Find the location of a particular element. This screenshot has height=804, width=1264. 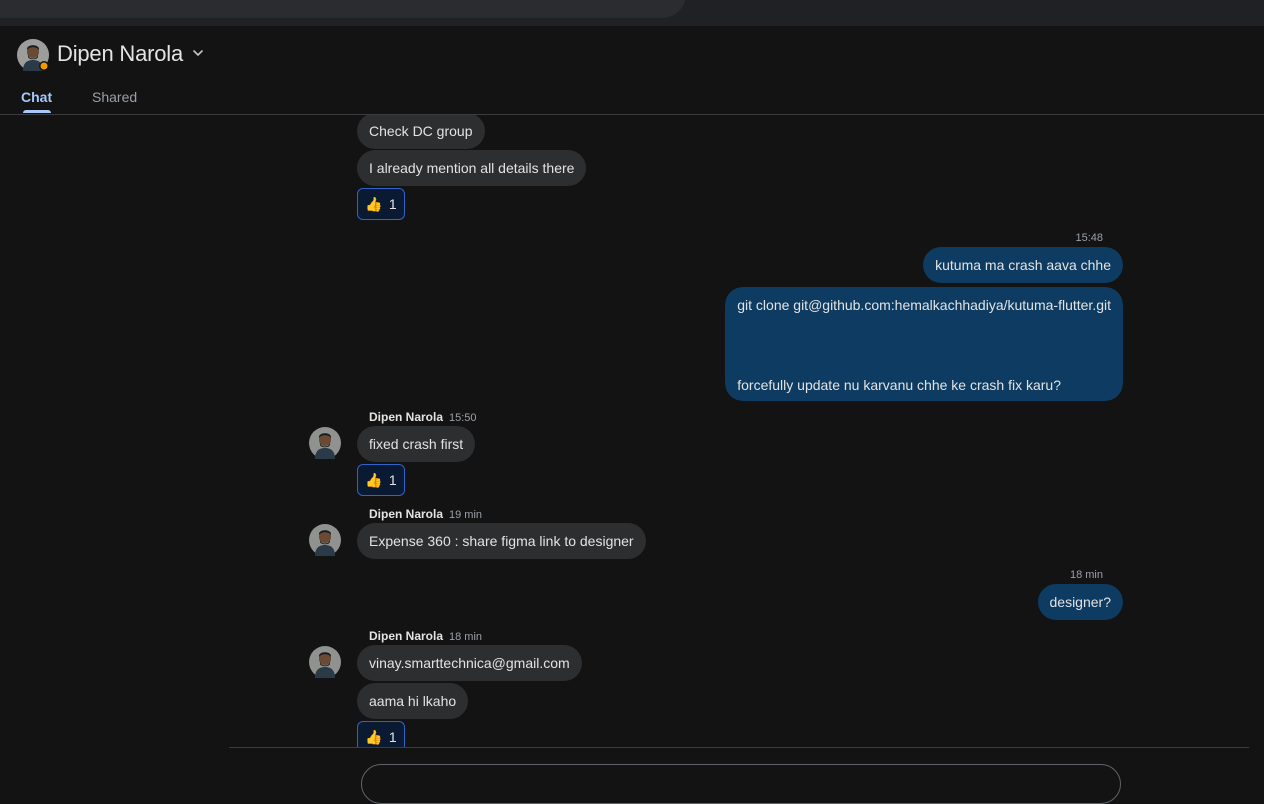

message-bubble-outgoing: kutuma ma crash aava chhe is located at coordinates (1023, 265).